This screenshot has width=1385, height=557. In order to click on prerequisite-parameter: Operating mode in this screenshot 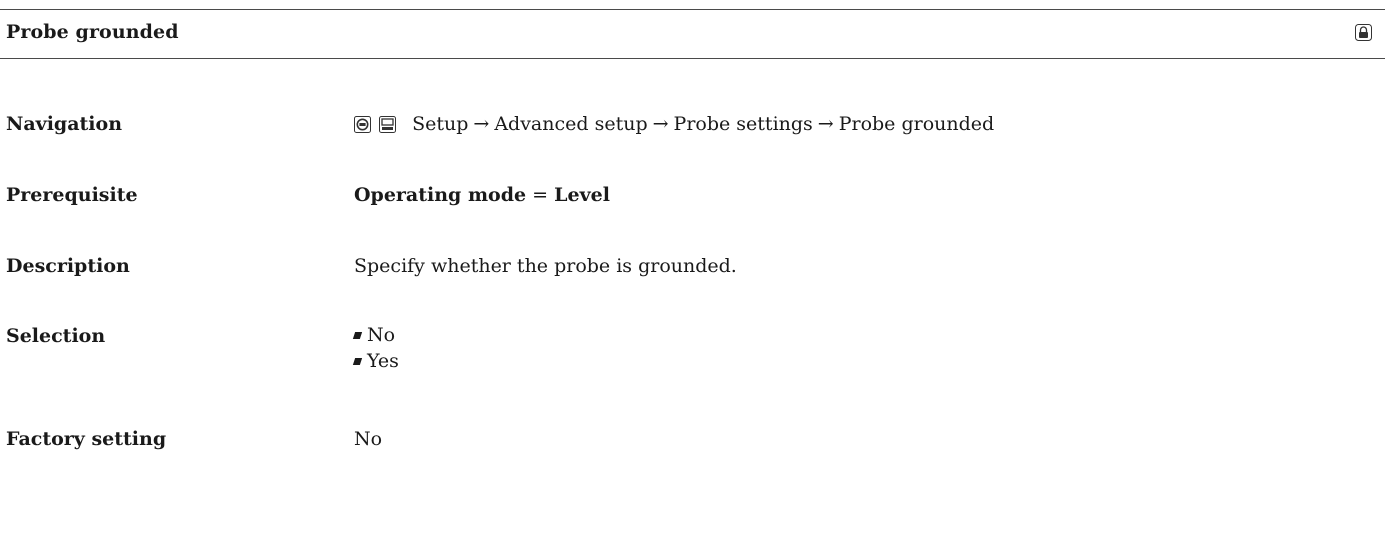, I will do `click(440, 195)`.